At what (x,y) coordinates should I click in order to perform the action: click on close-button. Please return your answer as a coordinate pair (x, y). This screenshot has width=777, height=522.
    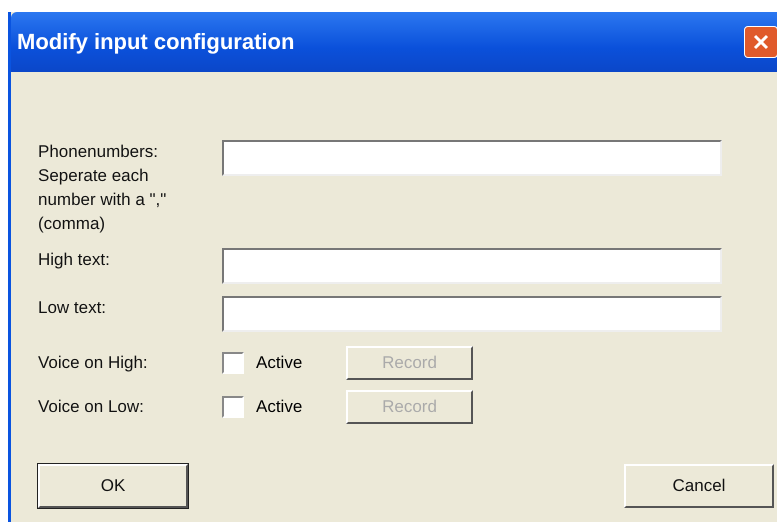
    Looking at the image, I should click on (760, 42).